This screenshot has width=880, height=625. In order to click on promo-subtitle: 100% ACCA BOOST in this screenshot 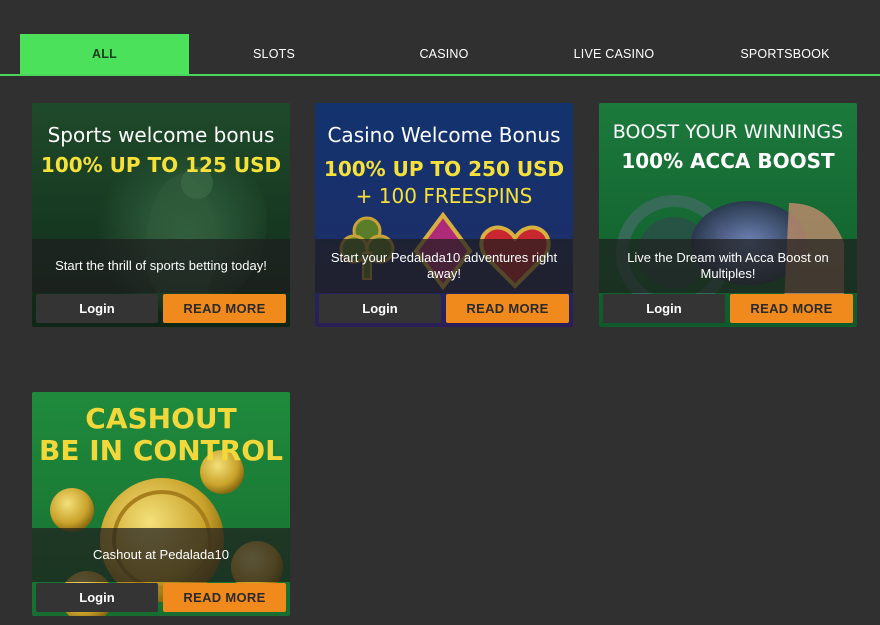, I will do `click(728, 161)`.